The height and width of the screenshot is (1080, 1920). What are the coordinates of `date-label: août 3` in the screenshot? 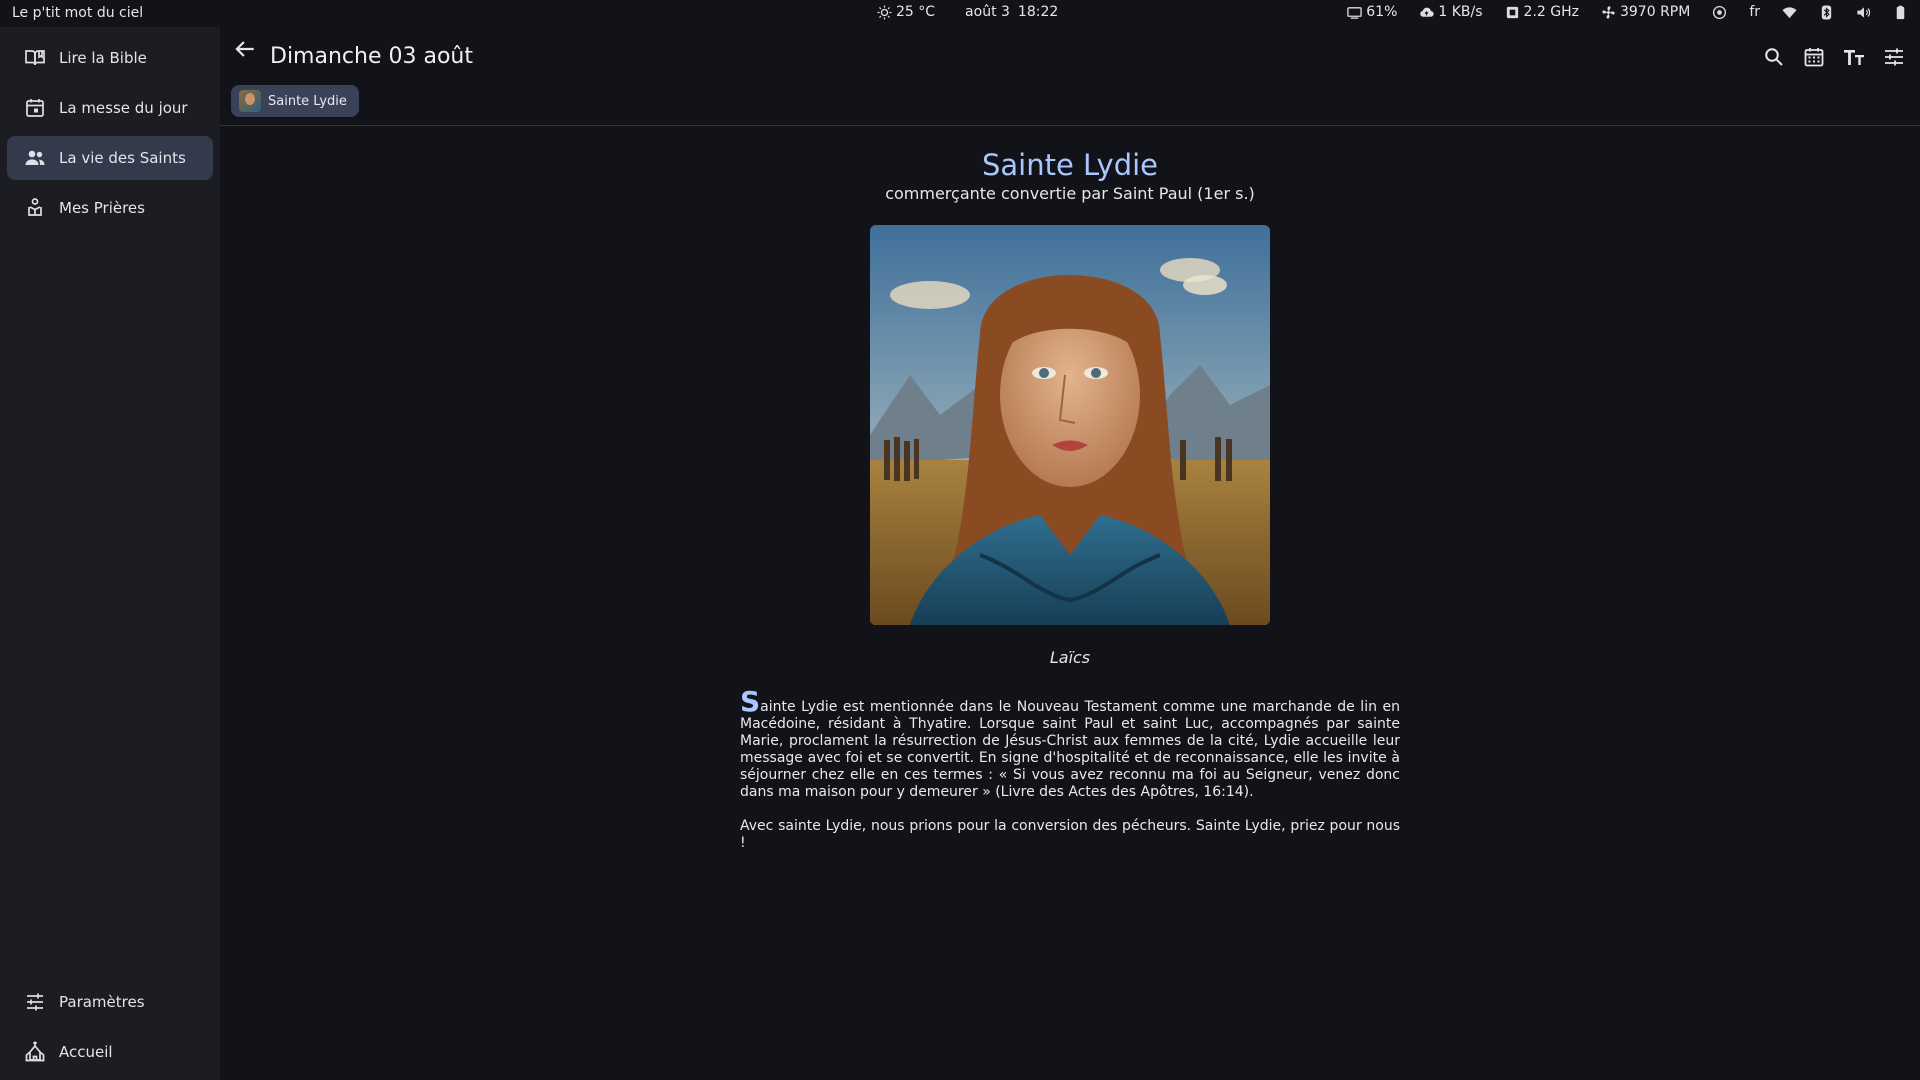 It's located at (987, 12).